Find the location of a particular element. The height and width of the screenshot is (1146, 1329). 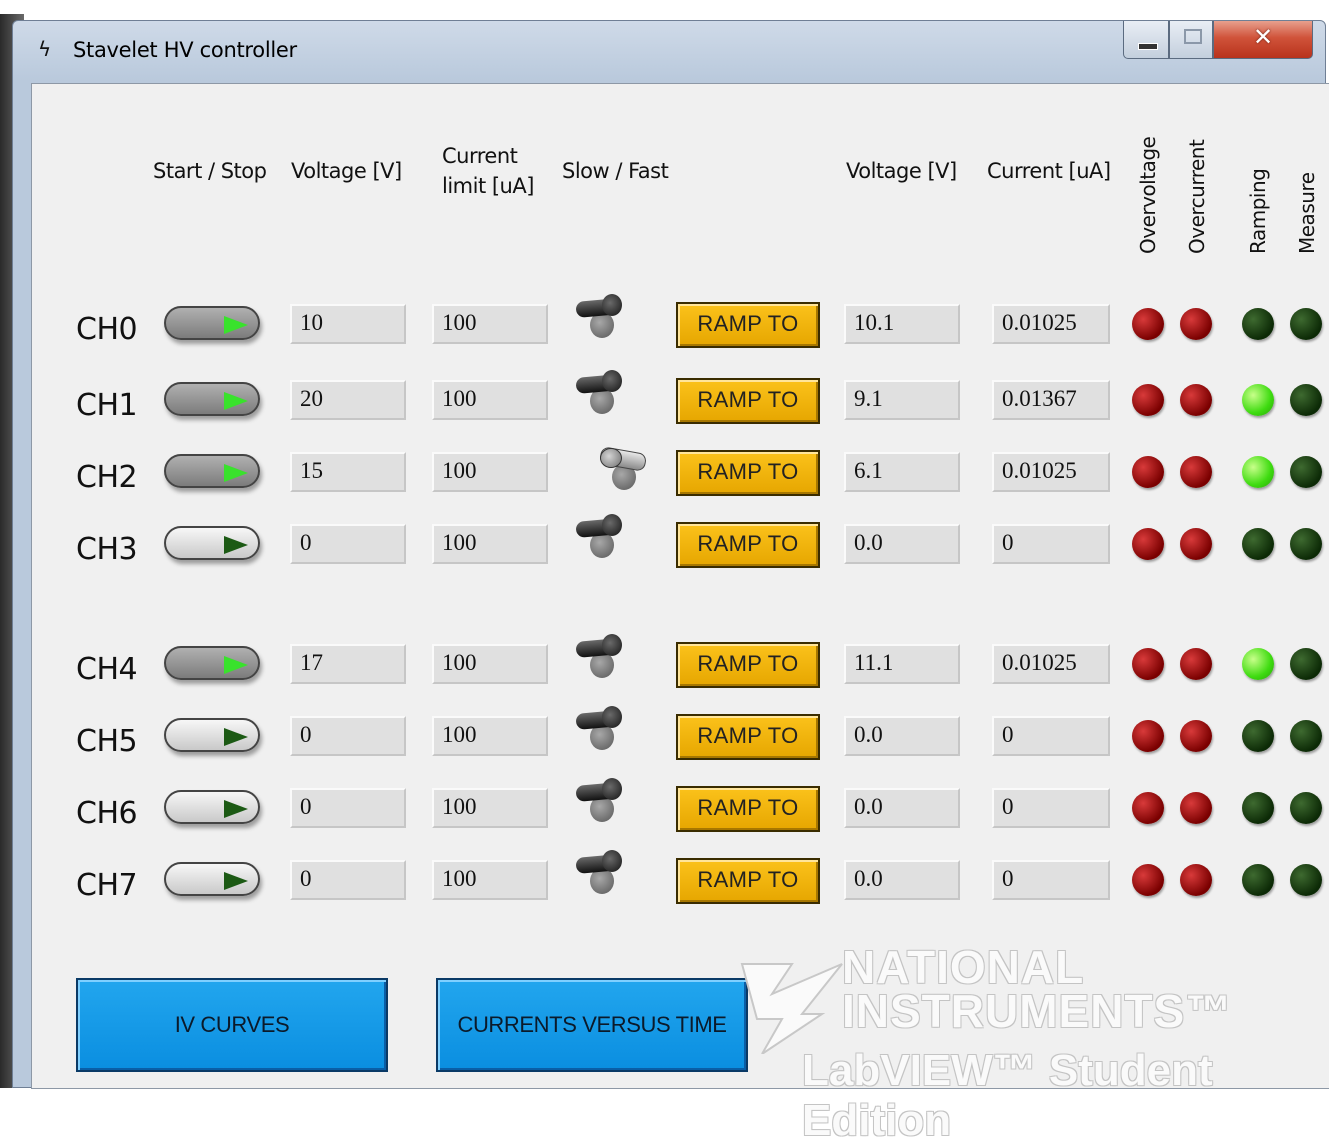

channel-row: CH6 0 100 RAMP TO 0.0 0 is located at coordinates (680, 813).